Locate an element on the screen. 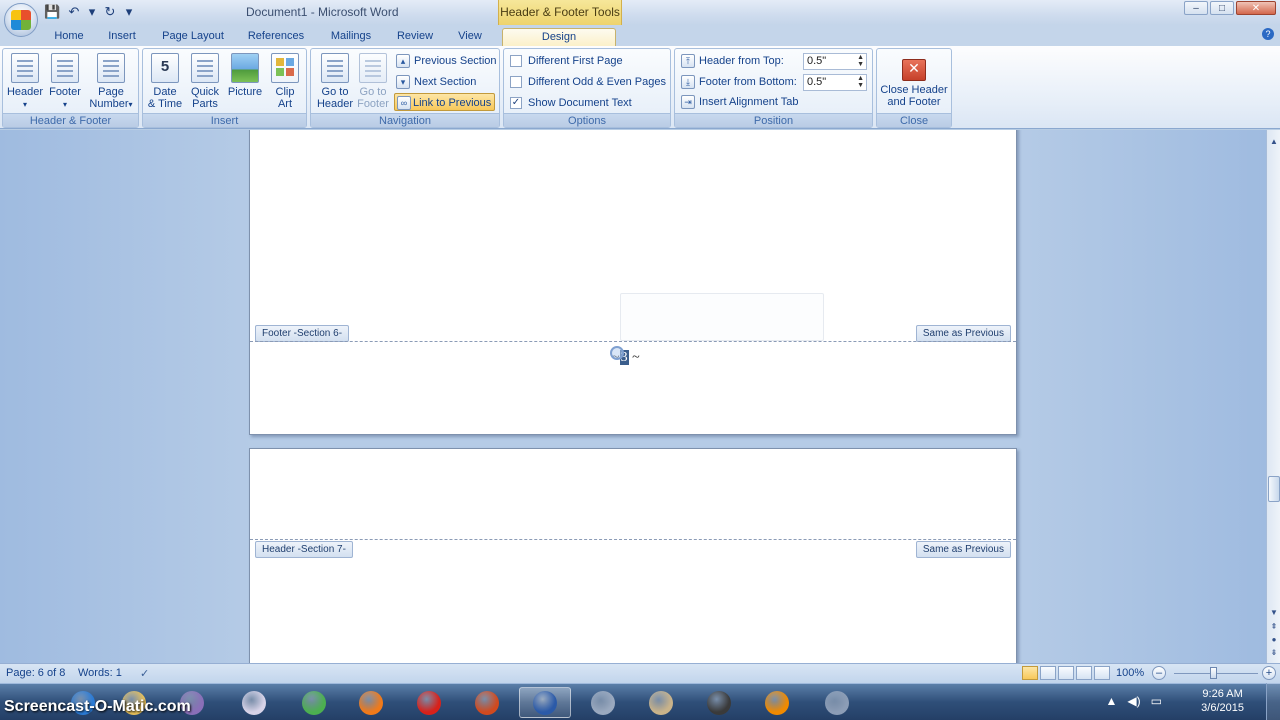 The image size is (1280, 720). page-number-label-2: Number is located at coordinates (109, 104).